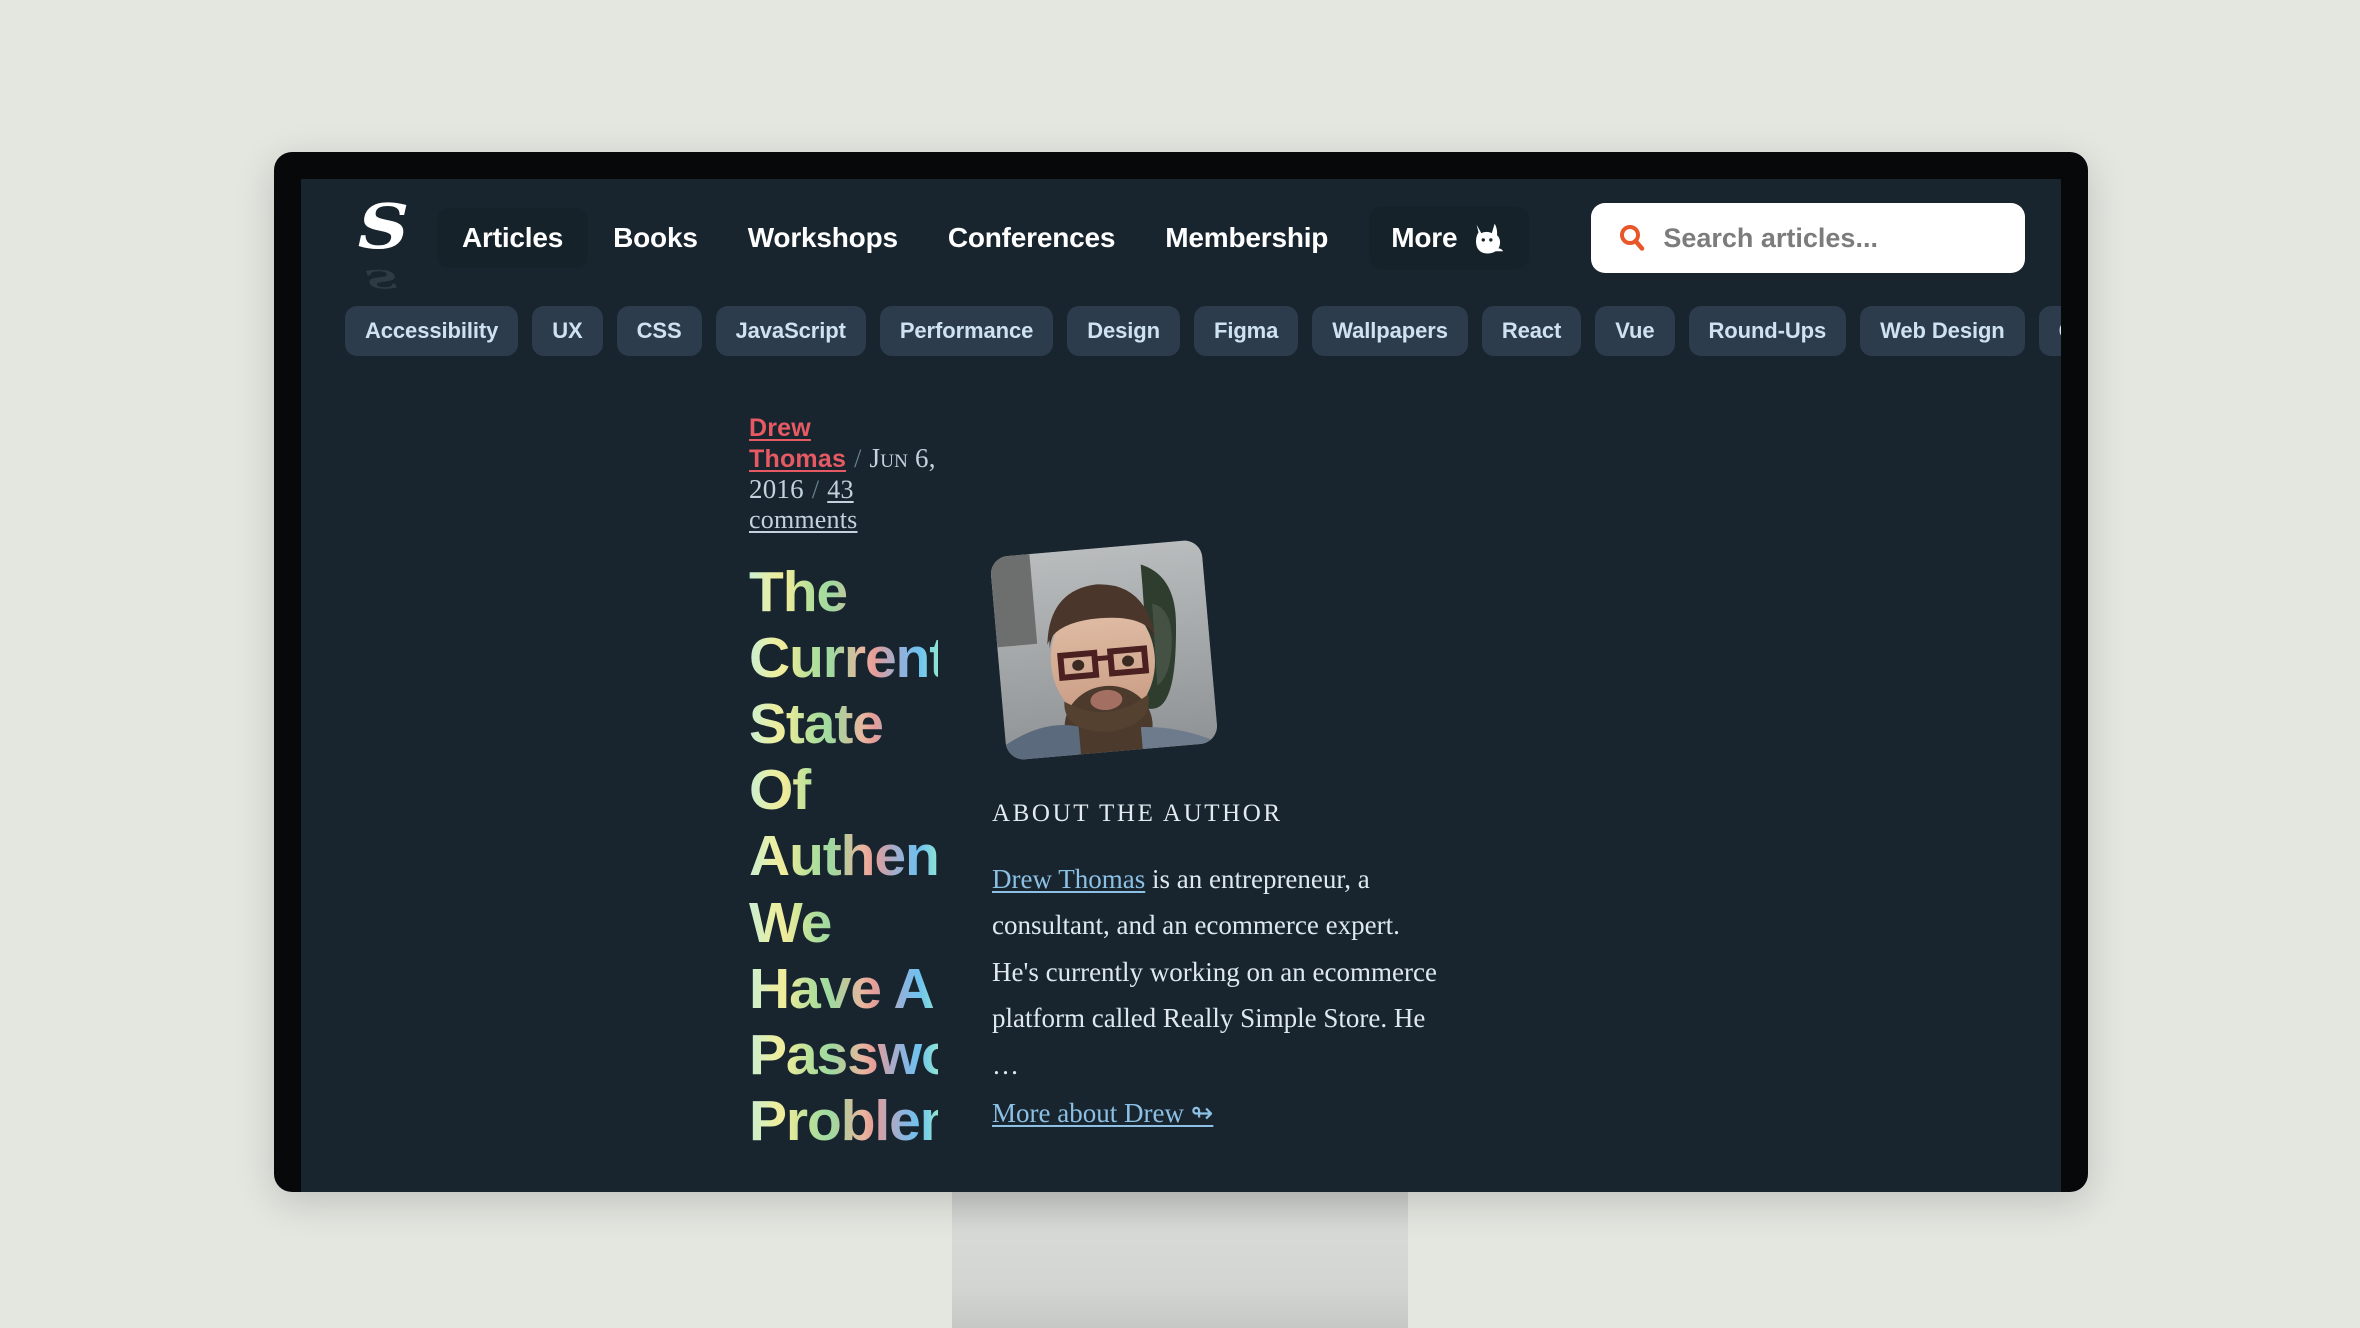  Describe the element at coordinates (1123, 331) in the screenshot. I see `category-pill-design: Design` at that location.